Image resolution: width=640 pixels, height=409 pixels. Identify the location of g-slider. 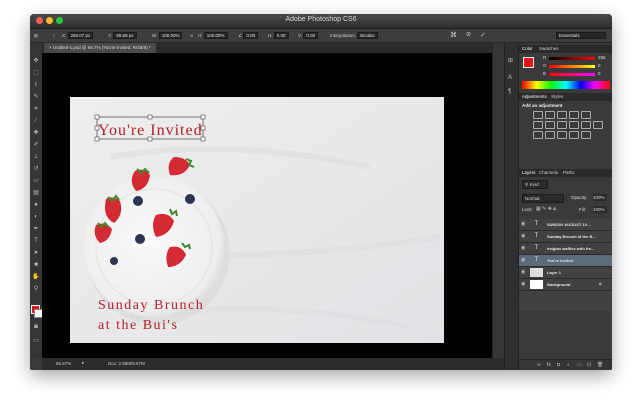
(572, 66).